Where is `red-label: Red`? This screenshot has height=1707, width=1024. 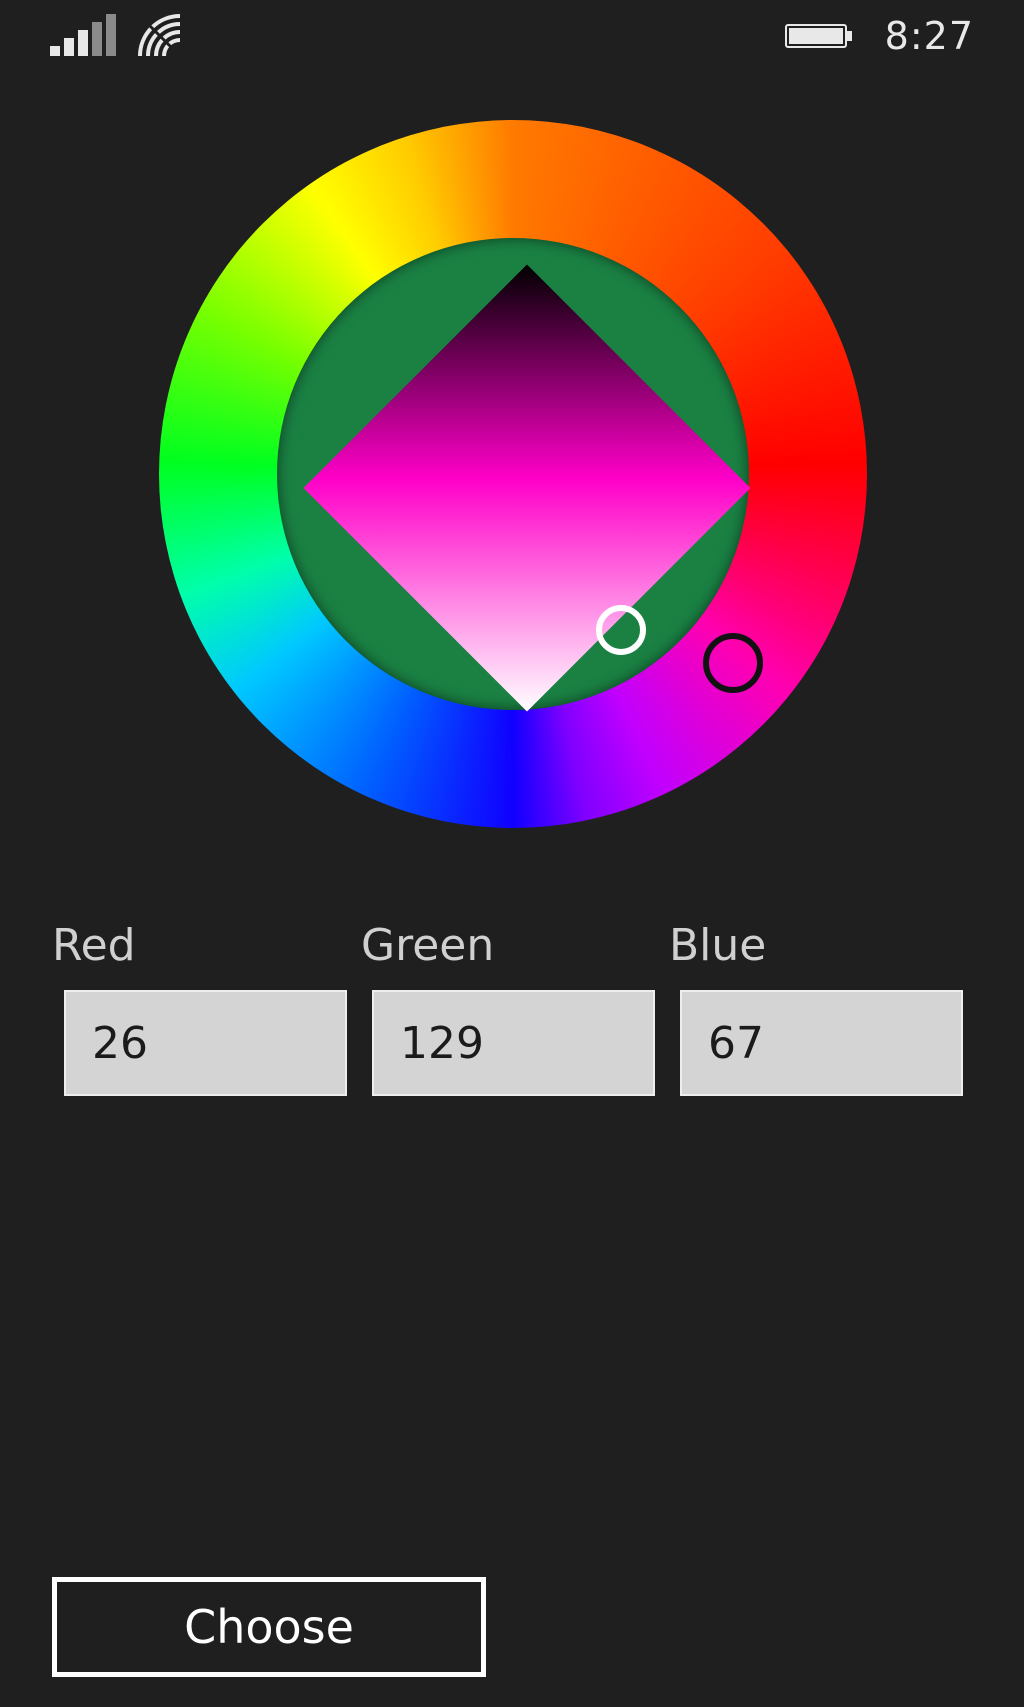 red-label: Red is located at coordinates (94, 945).